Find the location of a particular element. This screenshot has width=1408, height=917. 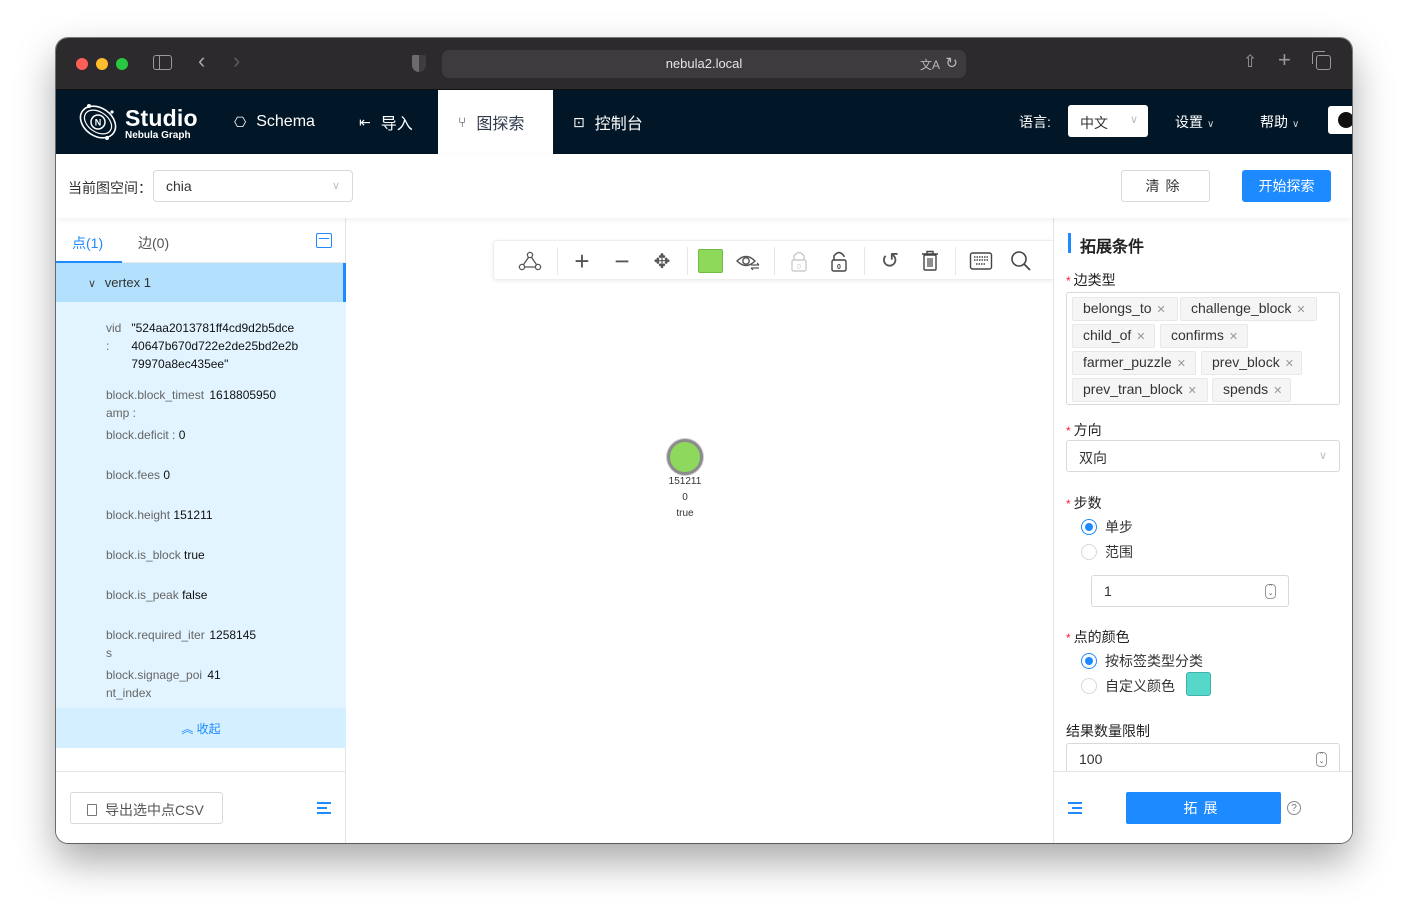

help-icon: ? is located at coordinates (1294, 808).